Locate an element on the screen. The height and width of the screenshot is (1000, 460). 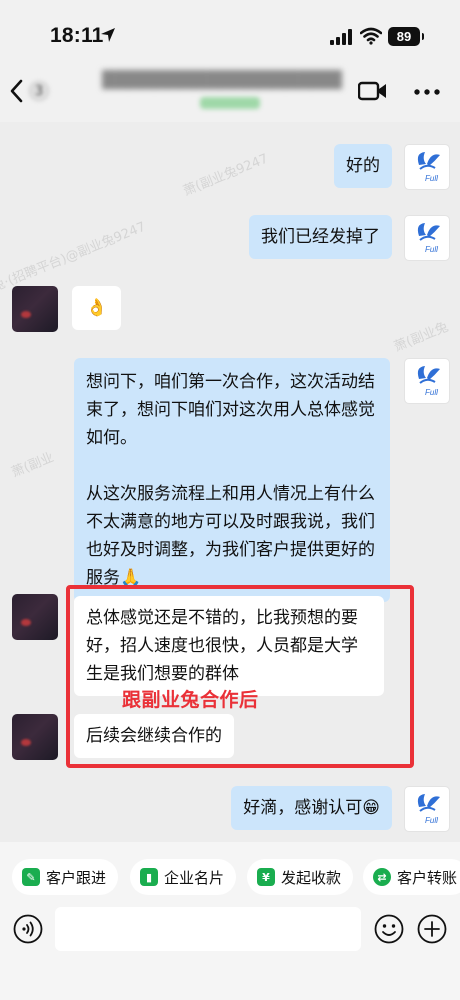
battery-indicator: 89 is located at coordinates (406, 36).